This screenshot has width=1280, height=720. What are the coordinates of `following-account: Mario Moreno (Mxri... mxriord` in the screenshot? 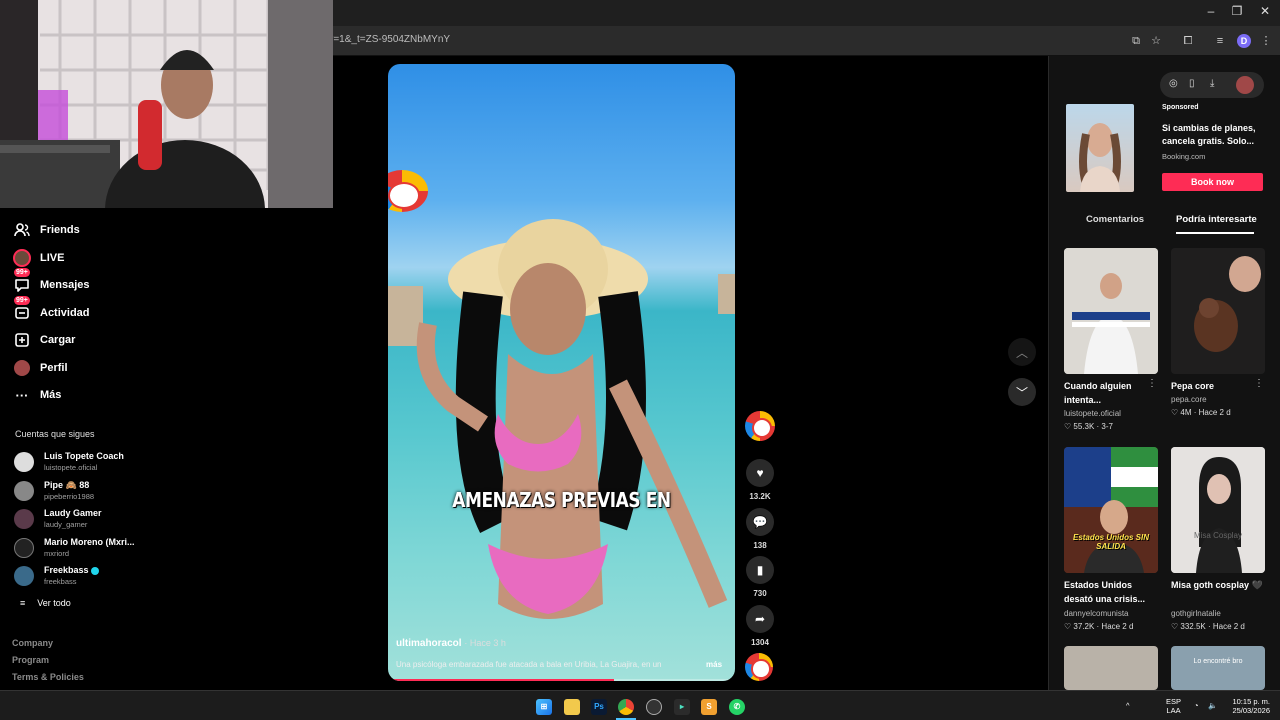 It's located at (84, 549).